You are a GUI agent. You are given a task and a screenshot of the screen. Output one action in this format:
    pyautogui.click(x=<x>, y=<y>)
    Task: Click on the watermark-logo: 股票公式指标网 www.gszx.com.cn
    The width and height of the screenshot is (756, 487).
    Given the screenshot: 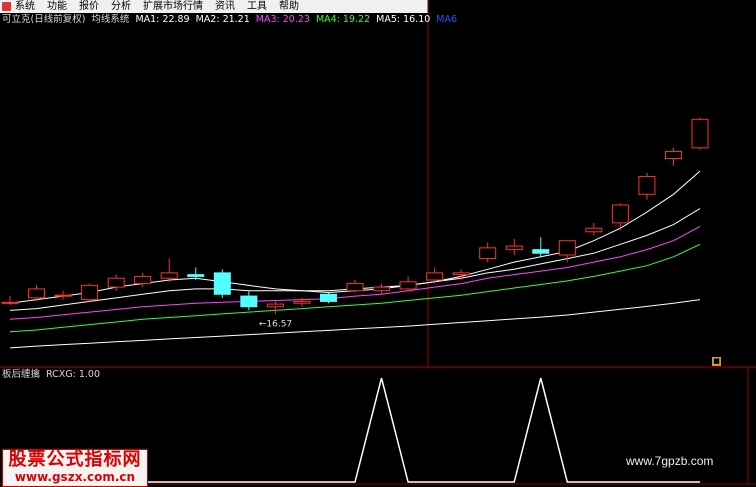 What is the action you would take?
    pyautogui.click(x=75, y=468)
    